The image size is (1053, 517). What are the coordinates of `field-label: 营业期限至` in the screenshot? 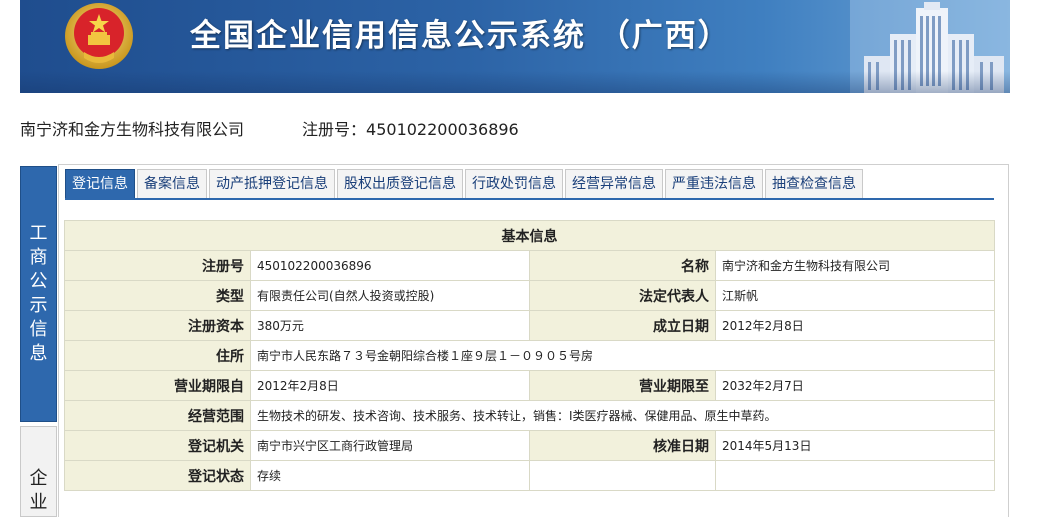 It's located at (622, 385).